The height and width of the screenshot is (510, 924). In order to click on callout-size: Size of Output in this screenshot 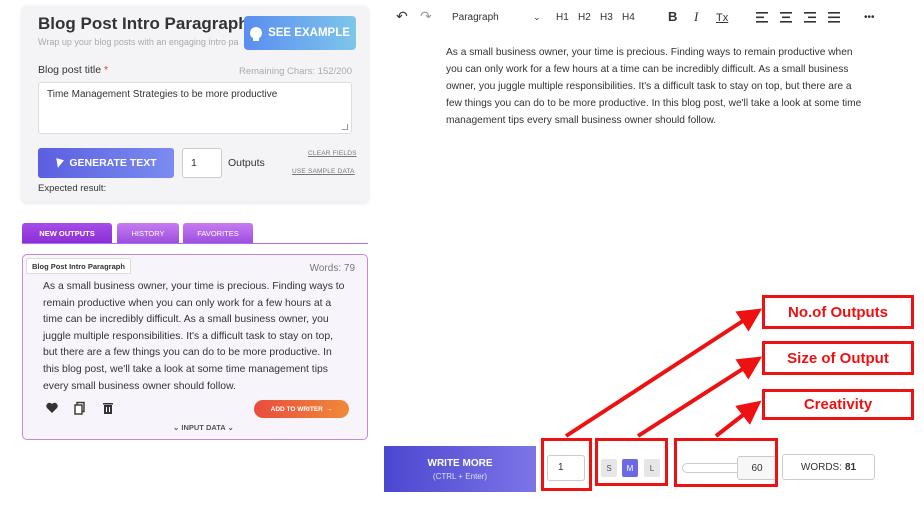, I will do `click(838, 358)`.